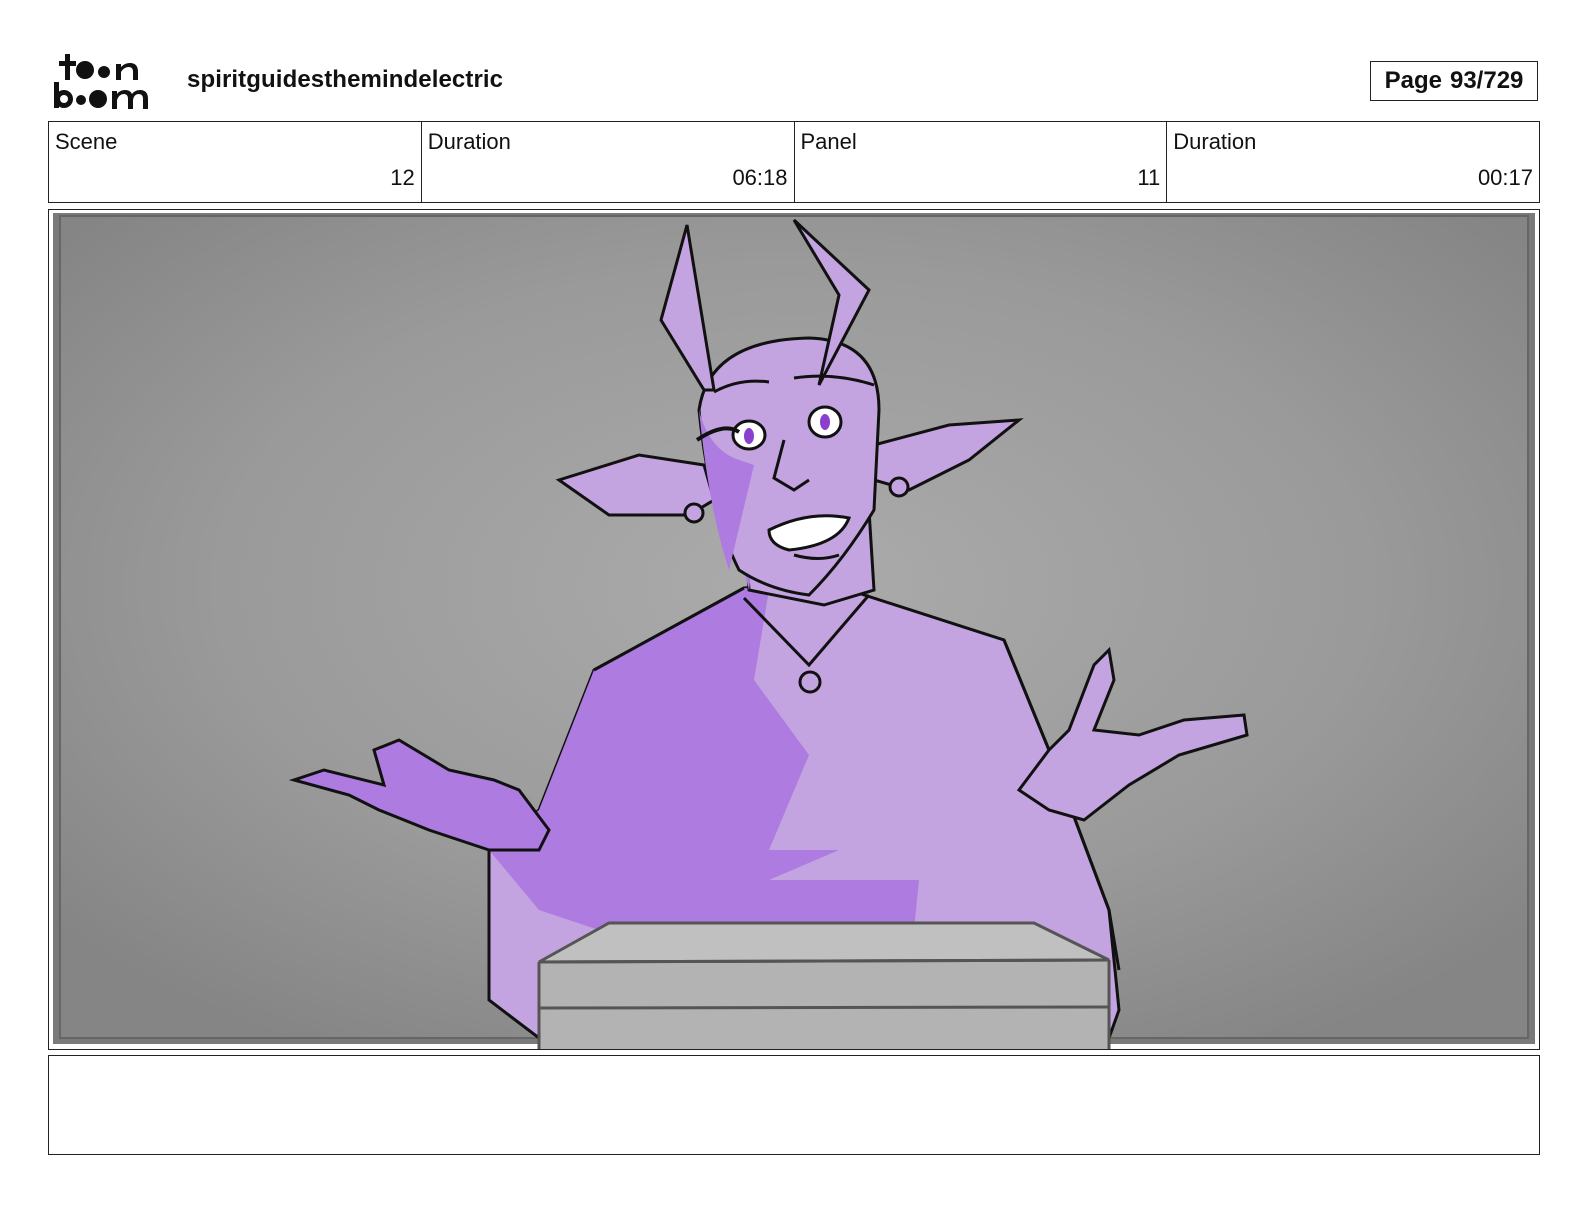  Describe the element at coordinates (828, 141) in the screenshot. I see `panel-label: Panel` at that location.